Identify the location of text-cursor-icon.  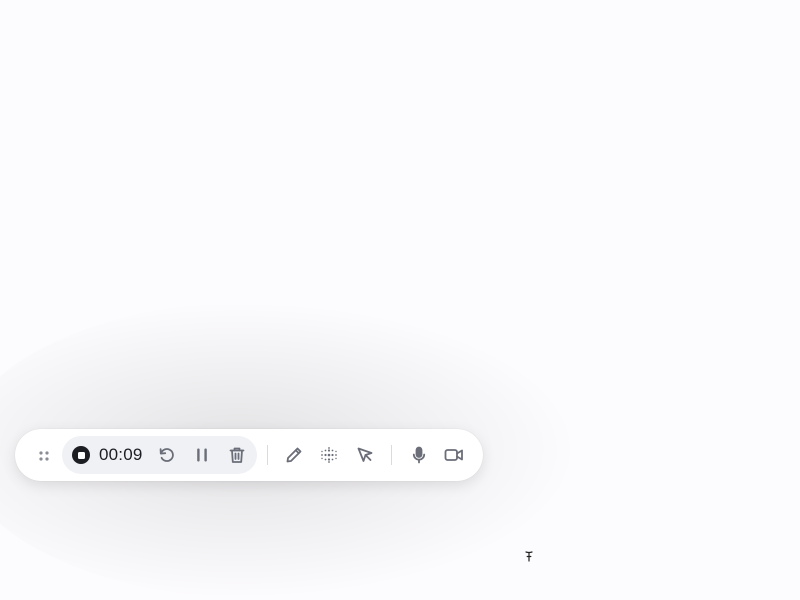
(529, 554).